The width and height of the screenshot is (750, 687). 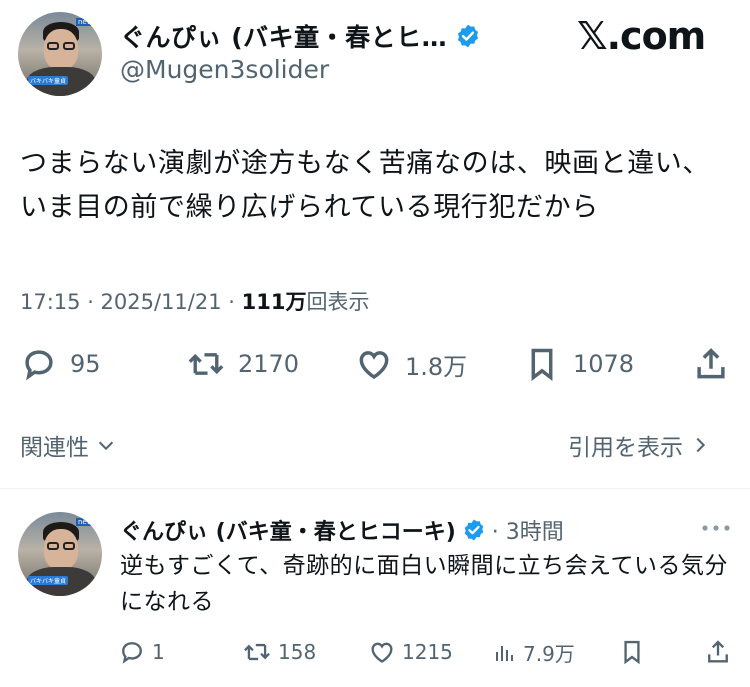 What do you see at coordinates (424, 584) in the screenshot?
I see `reply-text: 逆もすごくて、奇跡的に面白い瞬間に立ち会えている気分になれる` at bounding box center [424, 584].